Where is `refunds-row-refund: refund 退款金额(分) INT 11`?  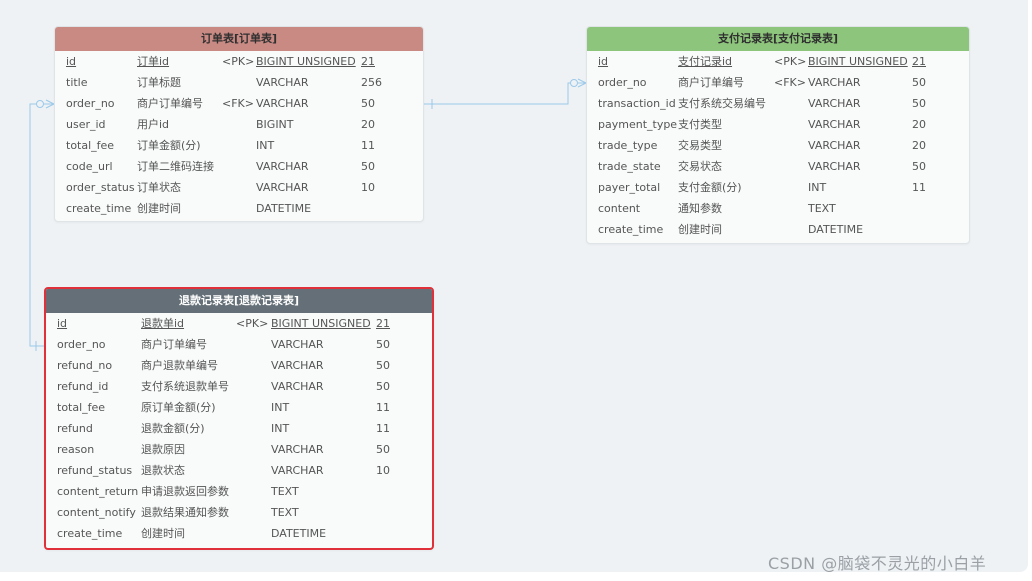
refunds-row-refund: refund 退款金额(分) INT 11 is located at coordinates (239, 428).